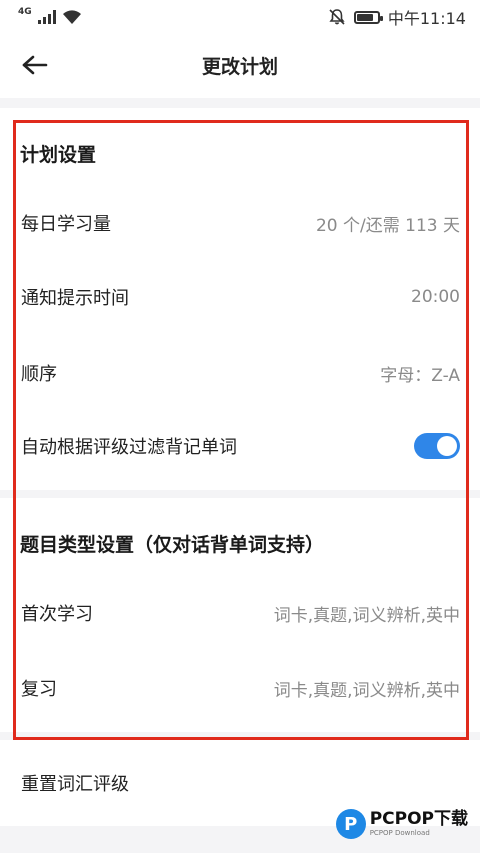 This screenshot has width=480, height=853. I want to click on auto-filter-label: 自动根据评级过滤背记单词, so click(129, 447).